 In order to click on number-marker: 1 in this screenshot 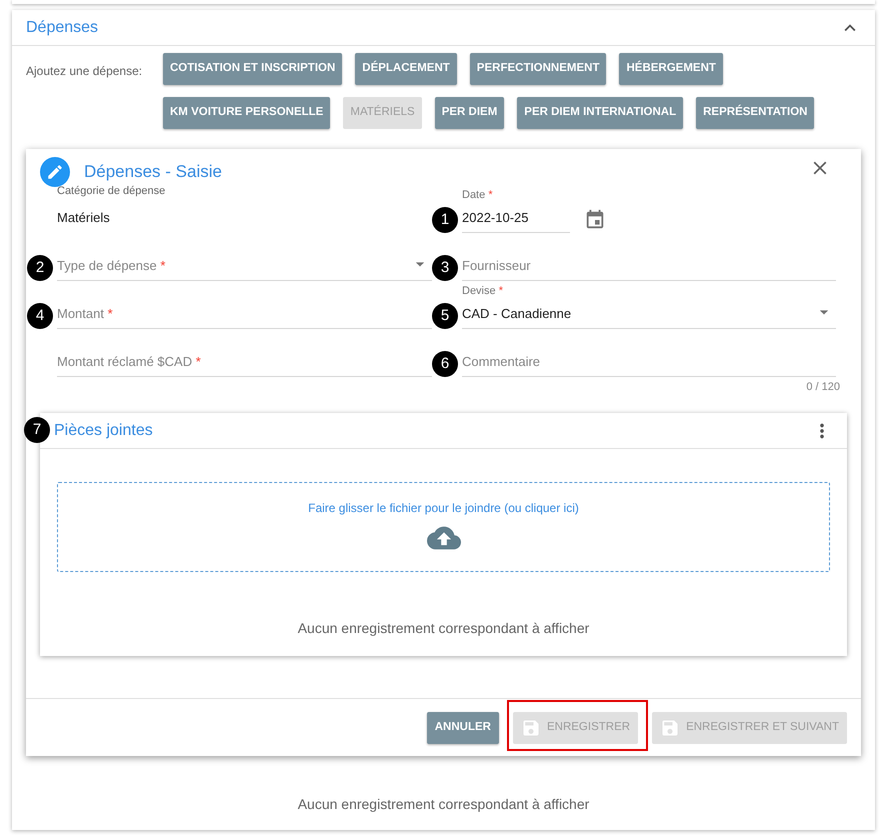, I will do `click(445, 220)`.